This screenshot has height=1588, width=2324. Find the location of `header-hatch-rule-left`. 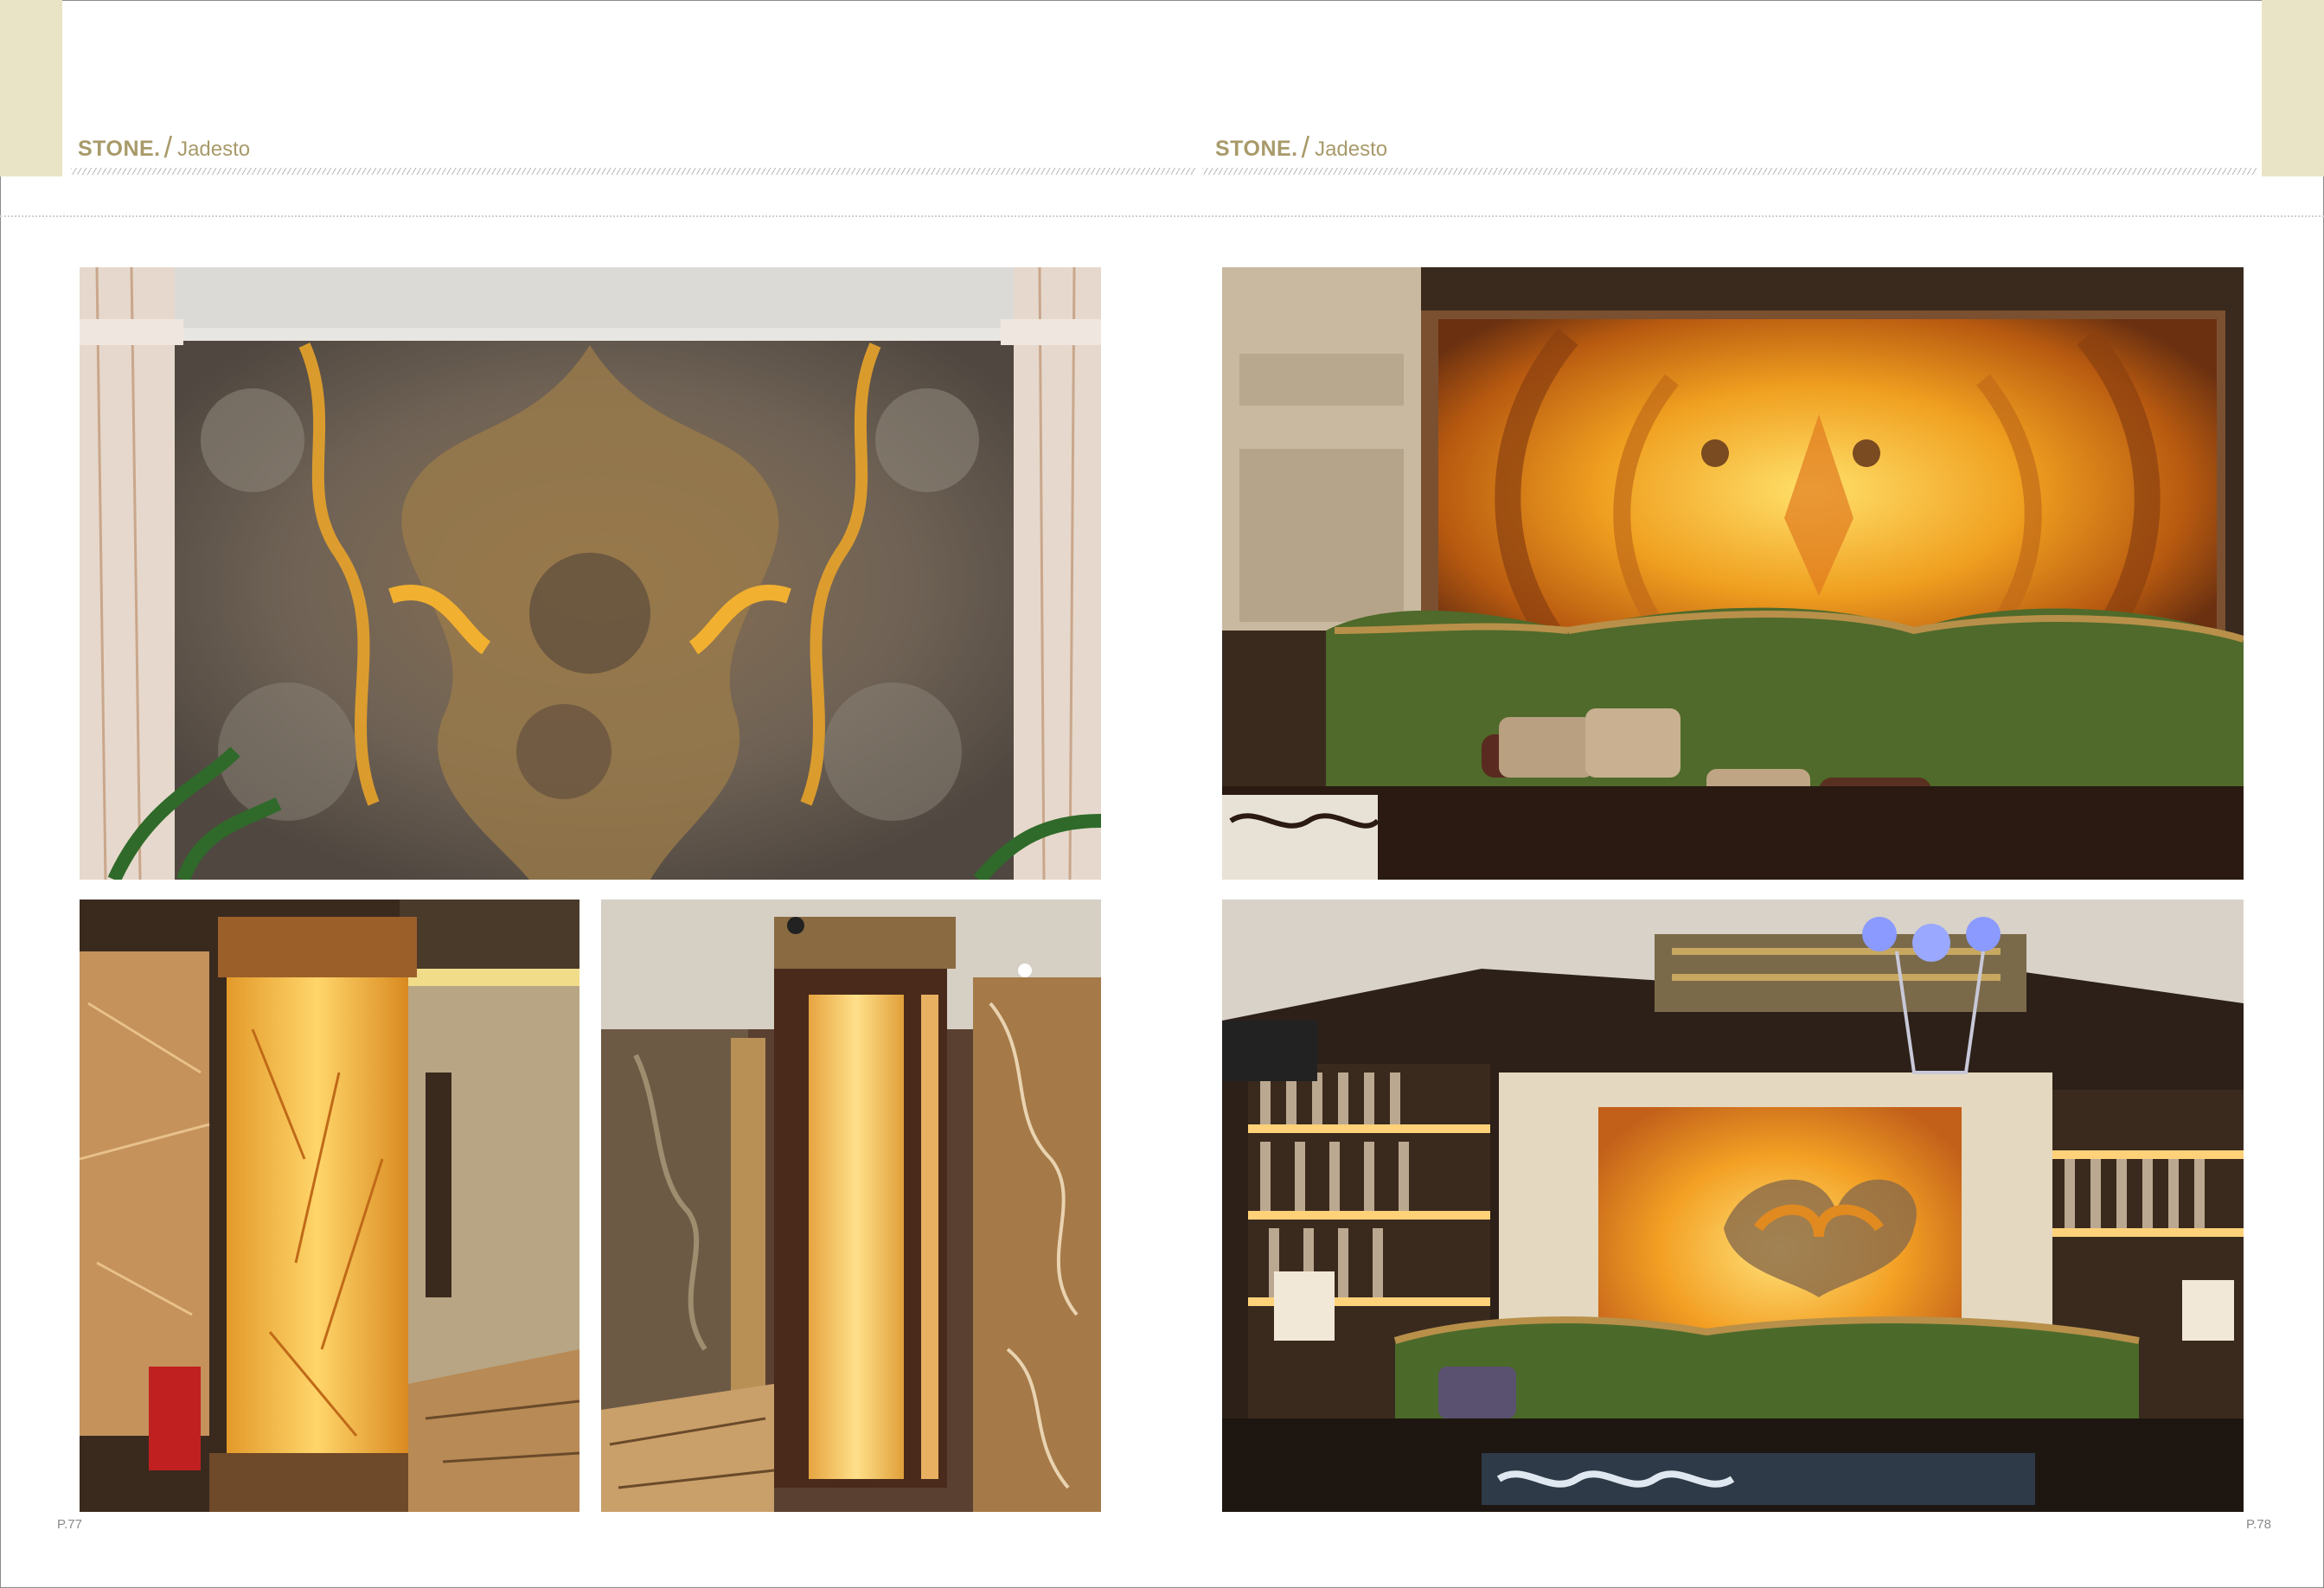

header-hatch-rule-left is located at coordinates (633, 171).